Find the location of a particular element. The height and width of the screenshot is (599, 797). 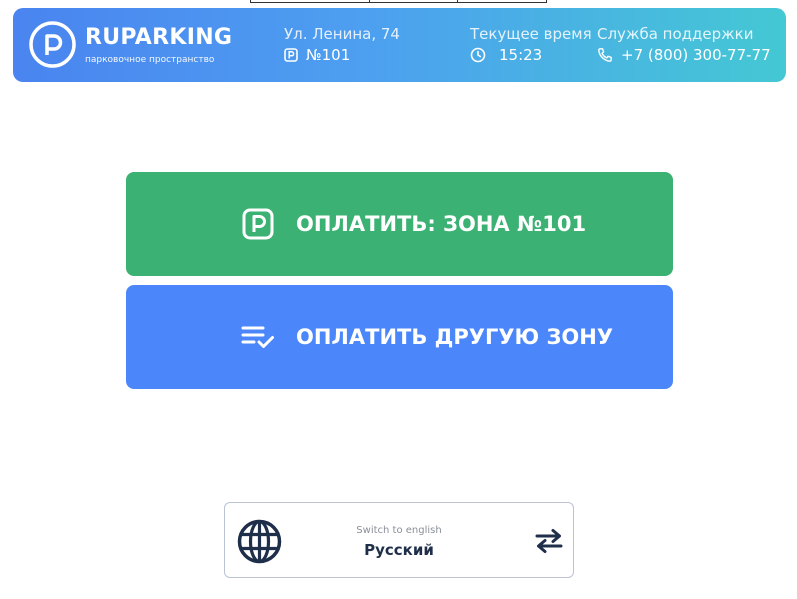

zone-label: №101 is located at coordinates (328, 55).